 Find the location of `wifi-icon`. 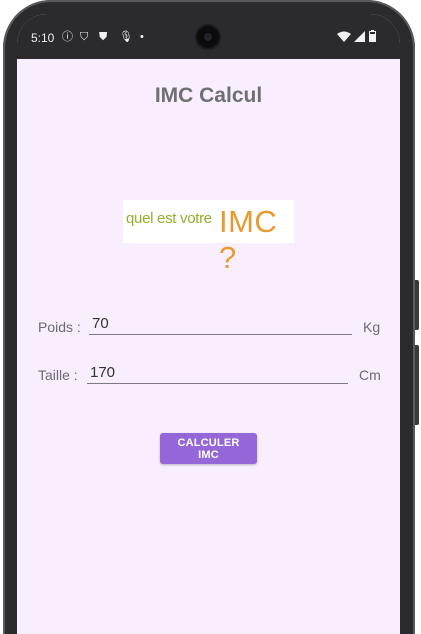

wifi-icon is located at coordinates (344, 36).